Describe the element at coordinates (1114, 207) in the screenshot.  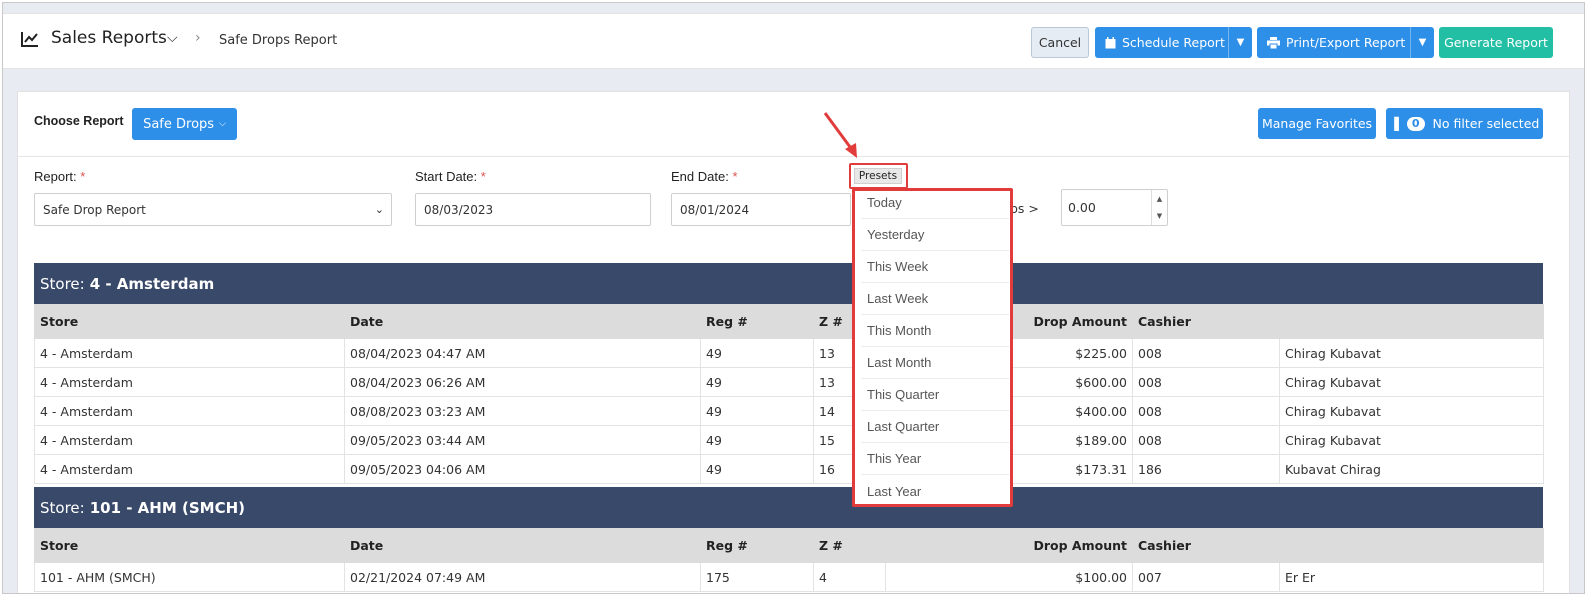
I see `drops-amount-input: 0.00 ▲ ▼` at that location.